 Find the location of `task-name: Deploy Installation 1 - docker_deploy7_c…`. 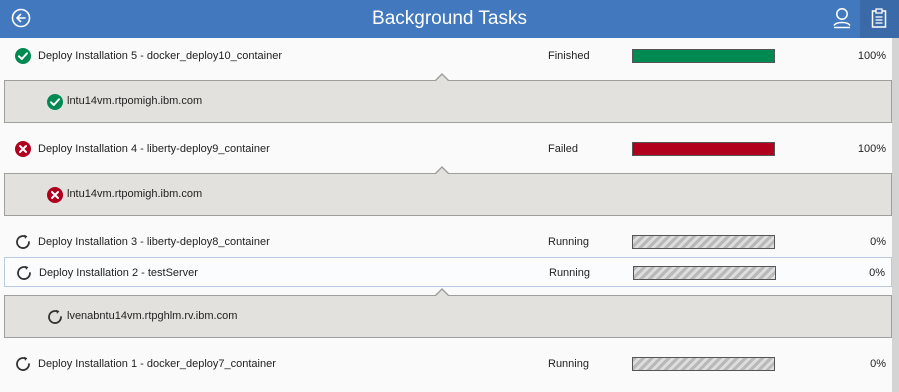

task-name: Deploy Installation 1 - docker_deploy7_c… is located at coordinates (157, 364).